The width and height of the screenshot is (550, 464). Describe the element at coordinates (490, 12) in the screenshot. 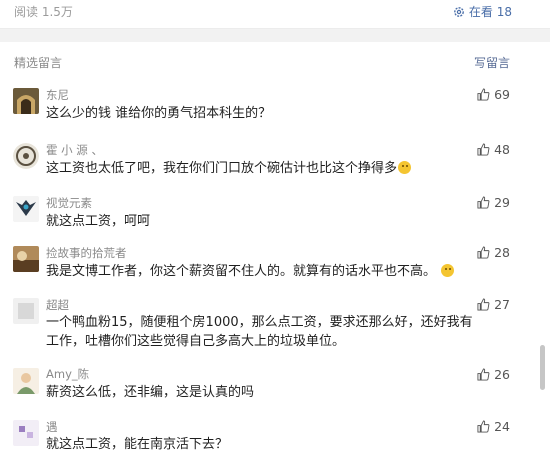

I see `watching-label: 在看 18` at that location.